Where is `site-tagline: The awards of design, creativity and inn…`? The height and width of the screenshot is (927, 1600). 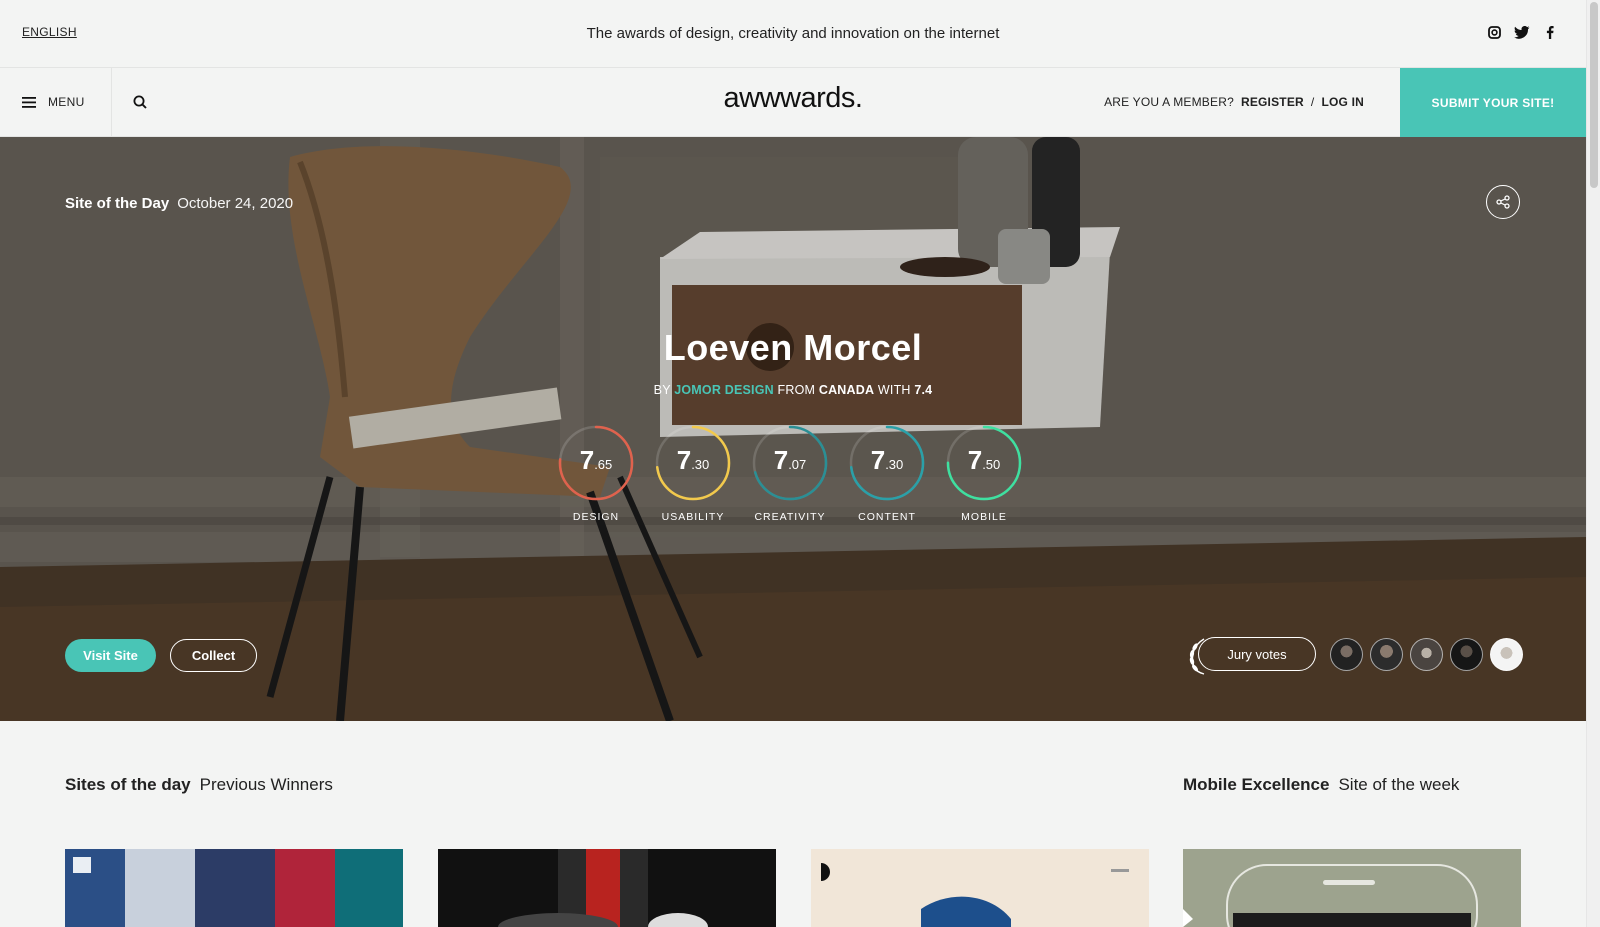 site-tagline: The awards of design, creativity and inn… is located at coordinates (793, 33).